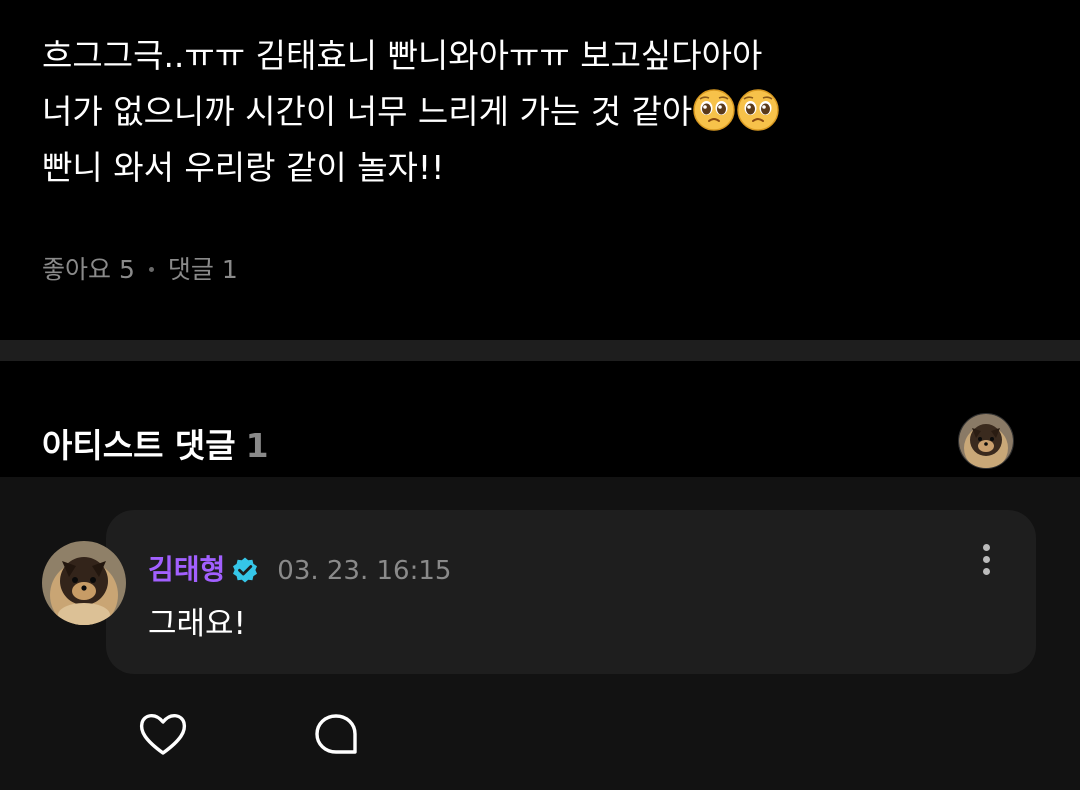  What do you see at coordinates (151, 269) in the screenshot?
I see `separator-dot` at bounding box center [151, 269].